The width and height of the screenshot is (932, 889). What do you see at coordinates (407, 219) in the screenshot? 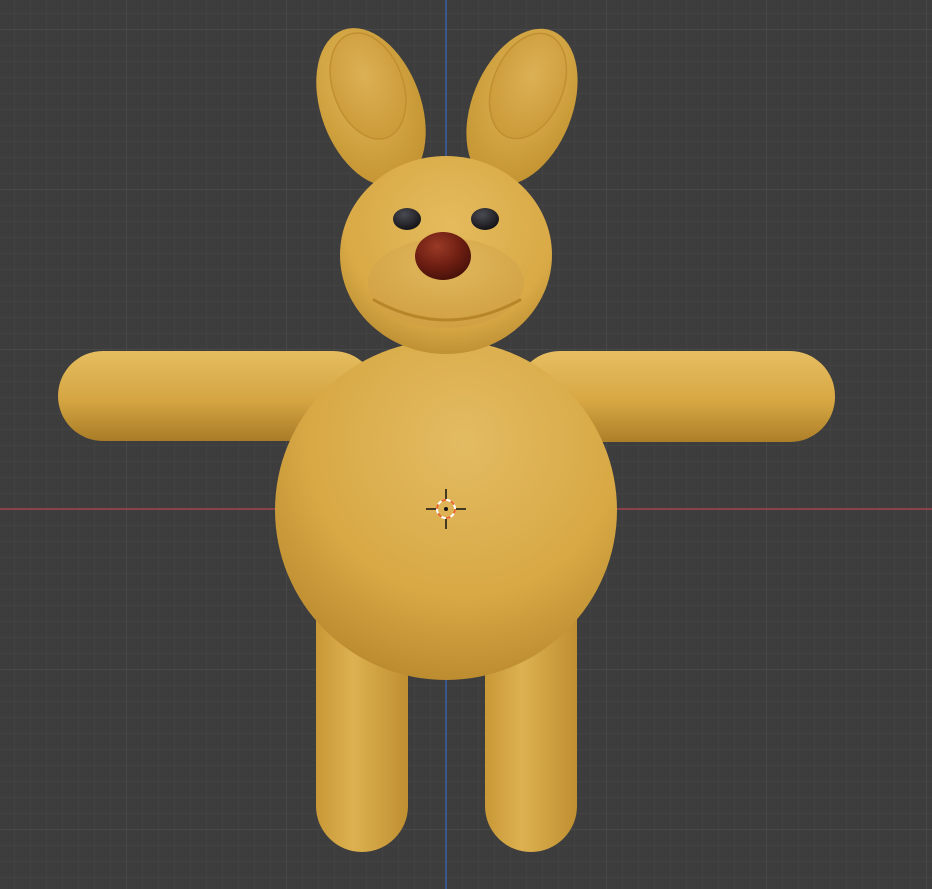
I see `left-eye` at bounding box center [407, 219].